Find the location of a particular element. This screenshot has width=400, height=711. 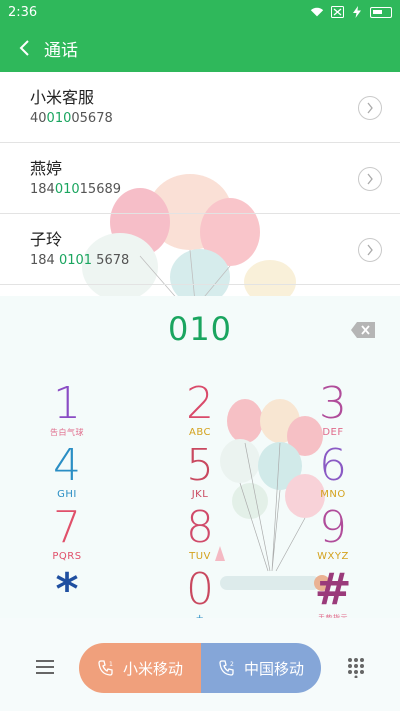

svg-text: 1 is located at coordinates (111, 664).